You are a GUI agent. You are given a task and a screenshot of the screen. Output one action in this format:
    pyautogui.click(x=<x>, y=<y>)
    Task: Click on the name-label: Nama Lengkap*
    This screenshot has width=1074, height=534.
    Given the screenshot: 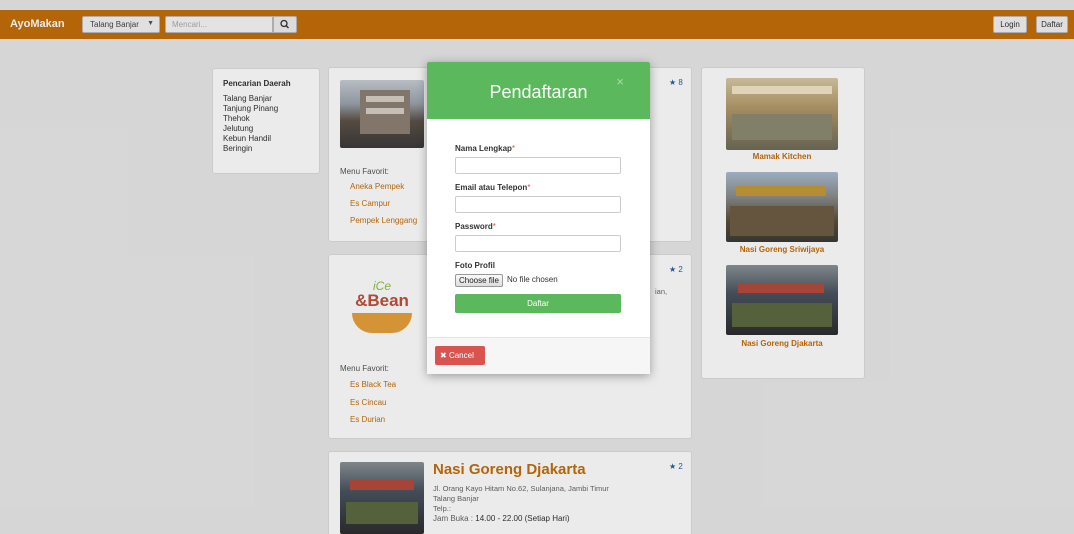 What is the action you would take?
    pyautogui.click(x=485, y=148)
    